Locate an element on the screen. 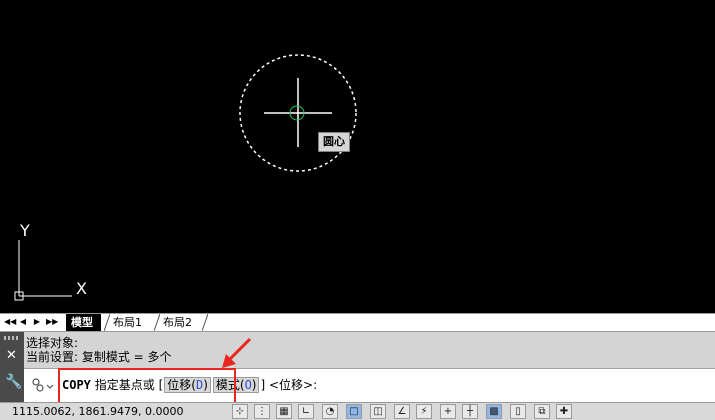 The height and width of the screenshot is (420, 715). prev-tab-button: ◀ is located at coordinates (23, 322).